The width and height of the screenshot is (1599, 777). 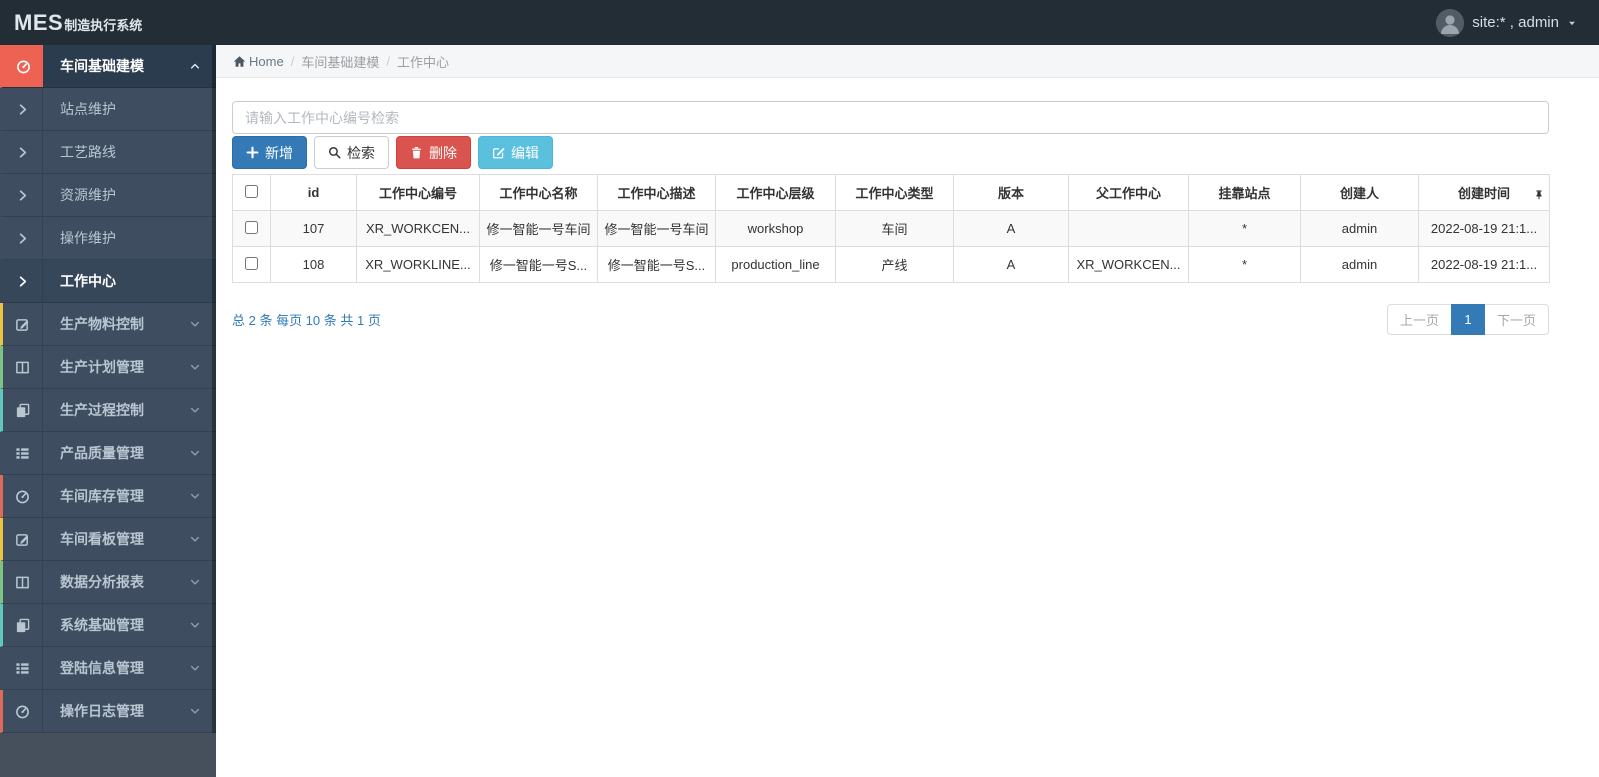 I want to click on sidebar-item-plan-management: 生产计划管理, so click(x=108, y=367).